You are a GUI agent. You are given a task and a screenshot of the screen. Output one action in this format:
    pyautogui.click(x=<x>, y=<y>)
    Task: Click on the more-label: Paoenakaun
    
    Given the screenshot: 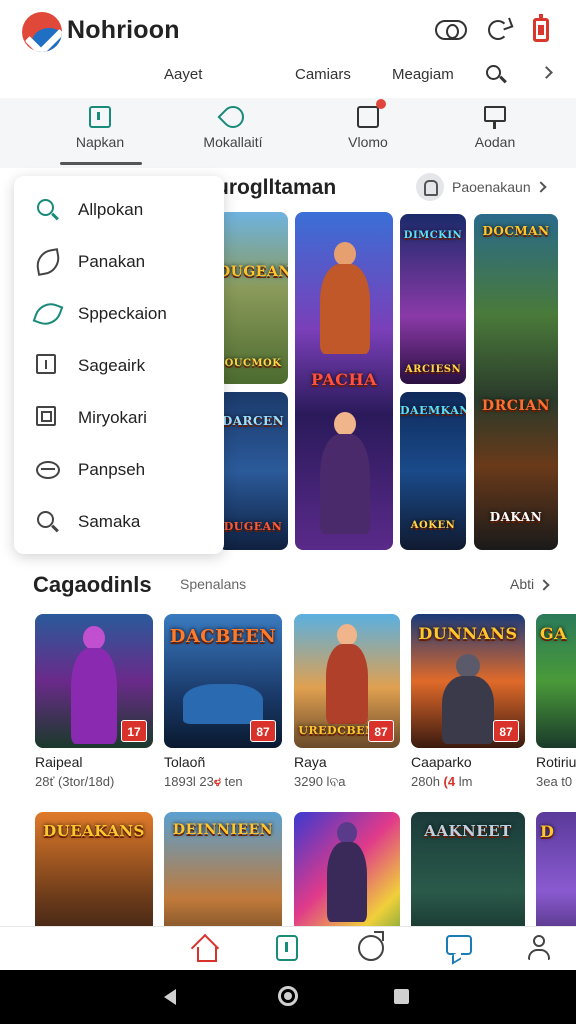 What is the action you would take?
    pyautogui.click(x=491, y=187)
    